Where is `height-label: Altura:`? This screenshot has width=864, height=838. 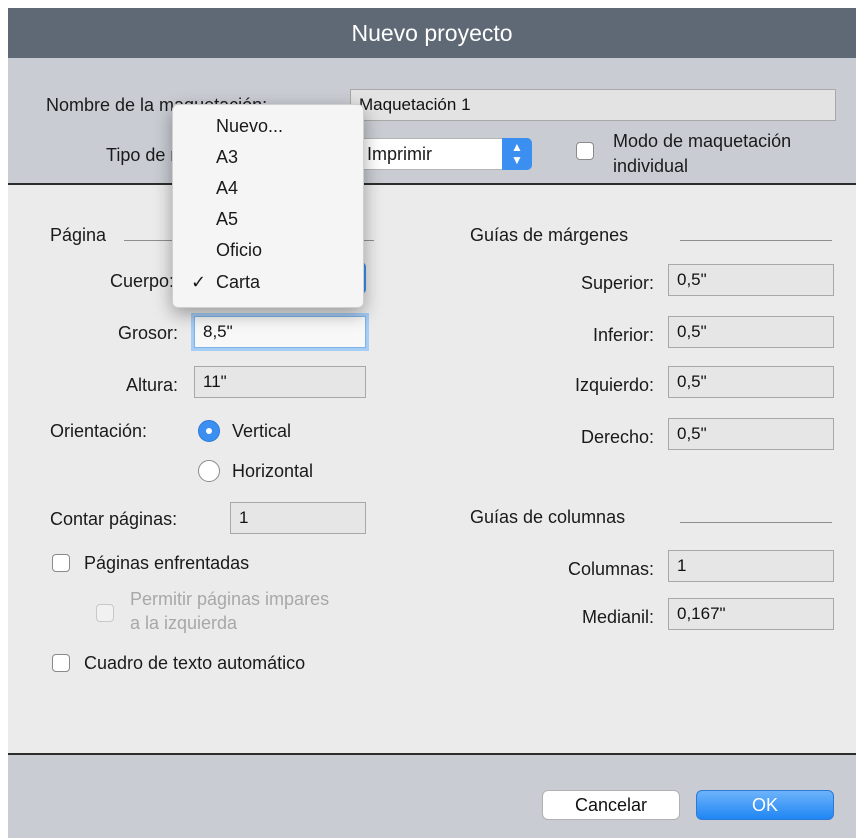 height-label: Altura: is located at coordinates (151, 385).